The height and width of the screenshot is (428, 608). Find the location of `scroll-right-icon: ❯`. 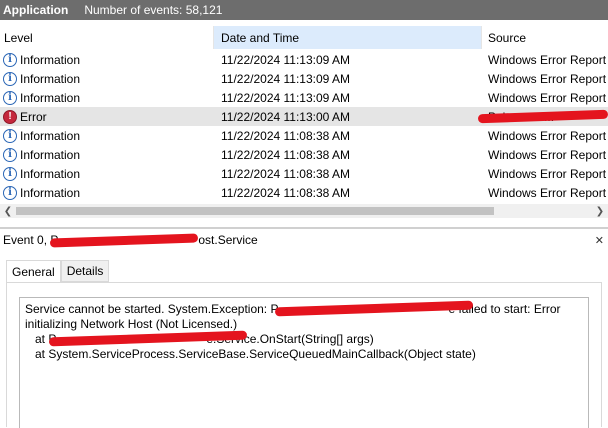

scroll-right-icon: ❯ is located at coordinates (600, 211).